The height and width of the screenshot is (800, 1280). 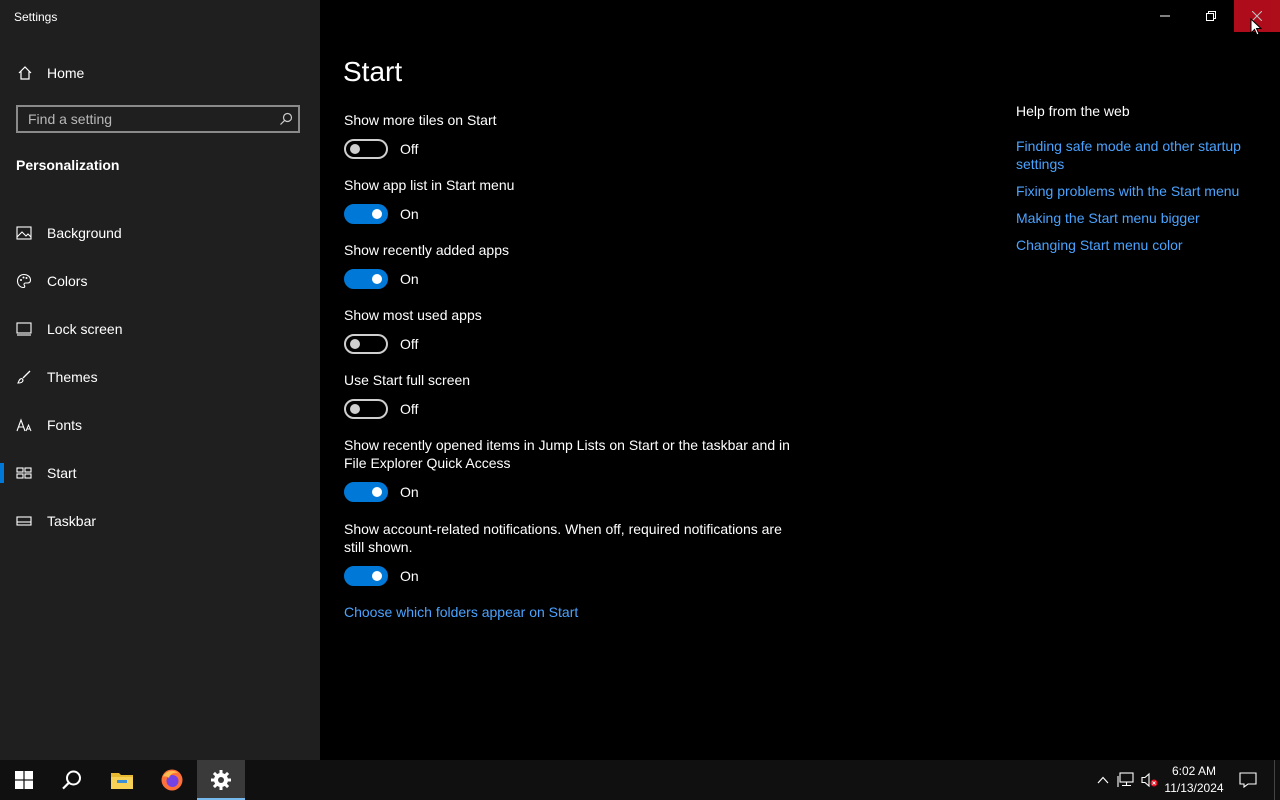 I want to click on firefox-button, so click(x=172, y=780).